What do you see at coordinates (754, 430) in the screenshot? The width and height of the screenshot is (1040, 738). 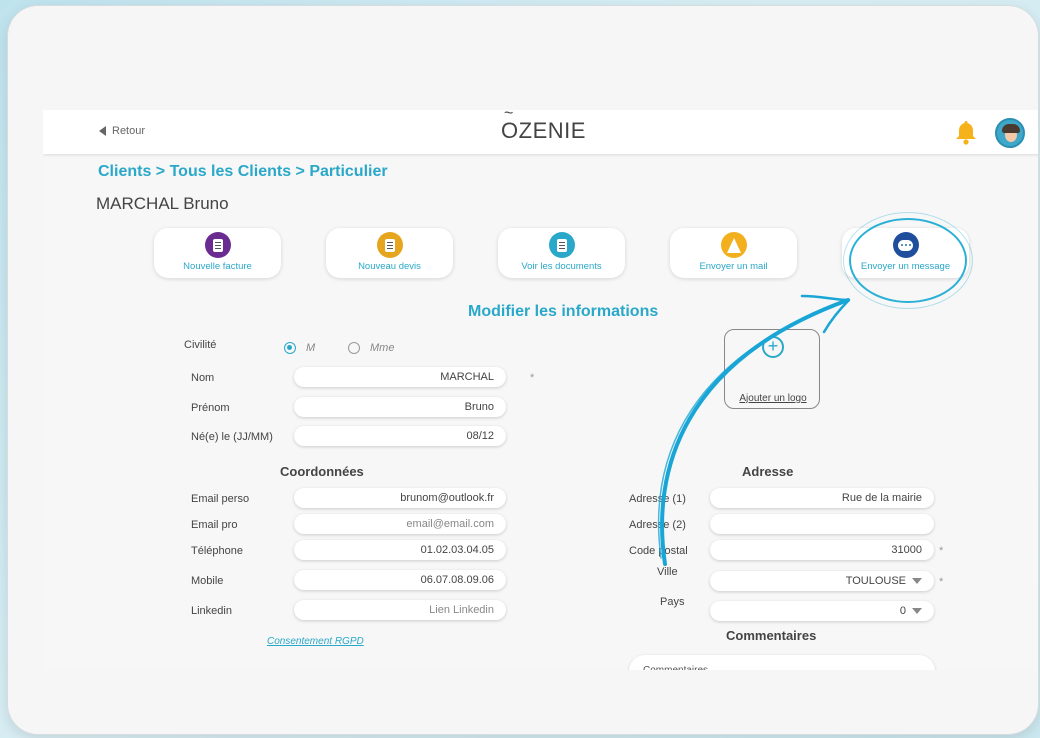 I see `annotation-arrow` at bounding box center [754, 430].